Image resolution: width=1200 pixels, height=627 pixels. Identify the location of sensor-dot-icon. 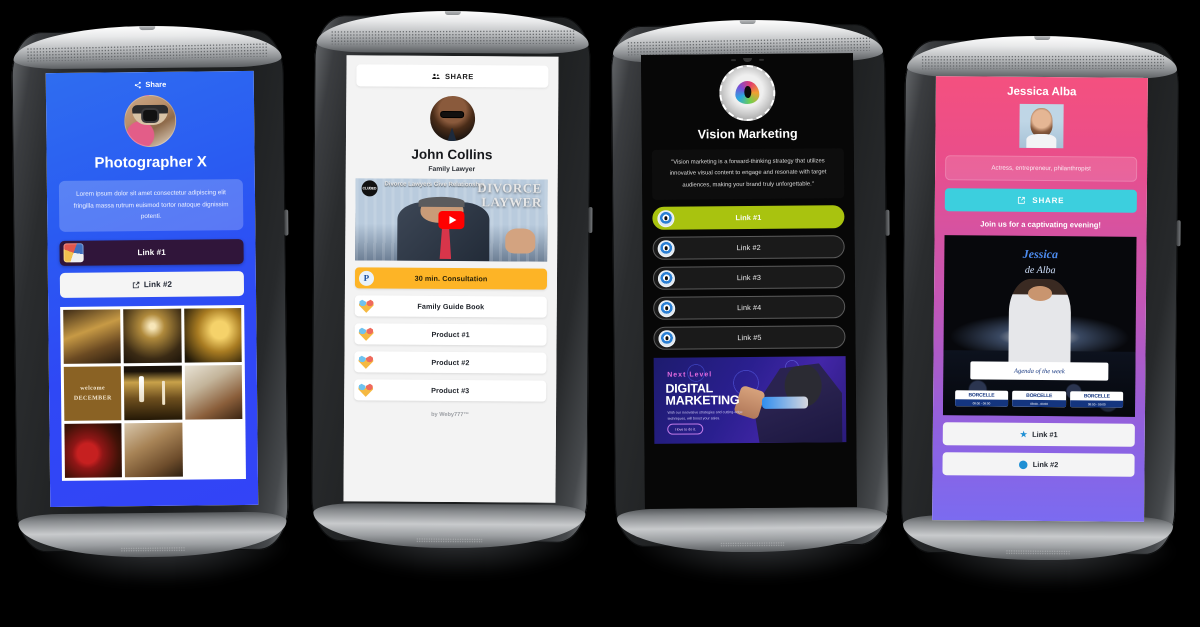
(761, 59).